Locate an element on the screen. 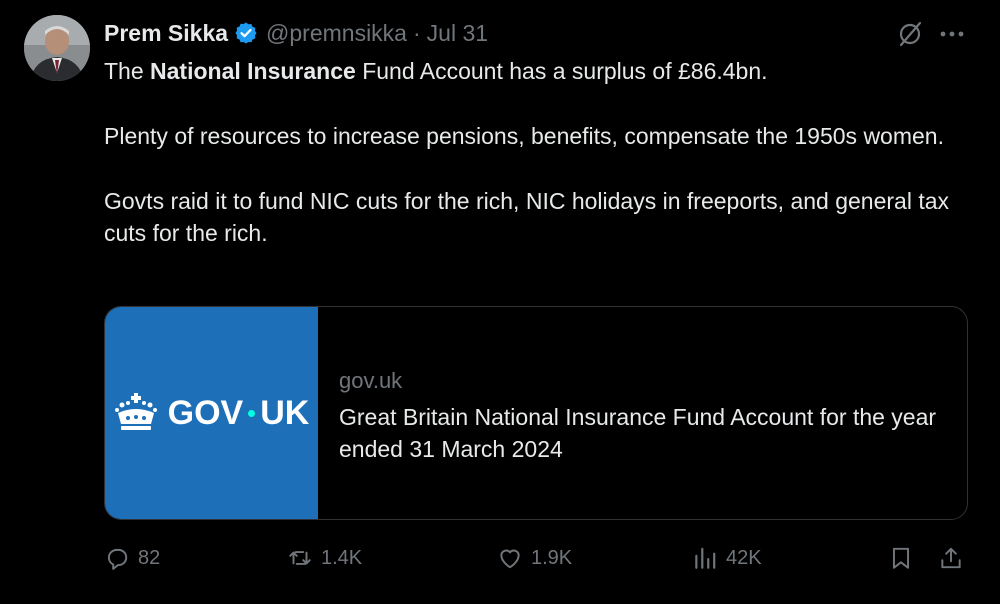  govuk-logo: GOV UK is located at coordinates (212, 413).